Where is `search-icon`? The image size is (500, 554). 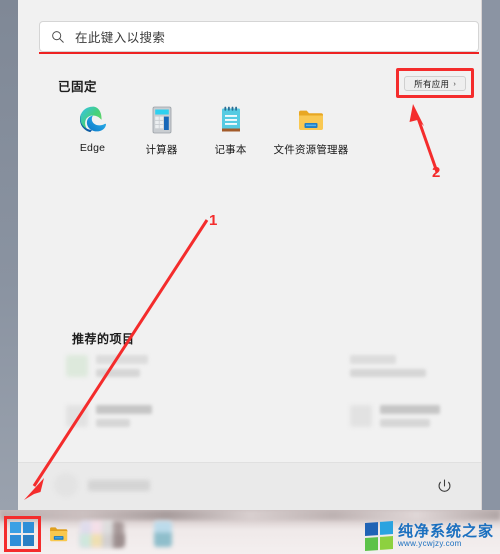 search-icon is located at coordinates (58, 36).